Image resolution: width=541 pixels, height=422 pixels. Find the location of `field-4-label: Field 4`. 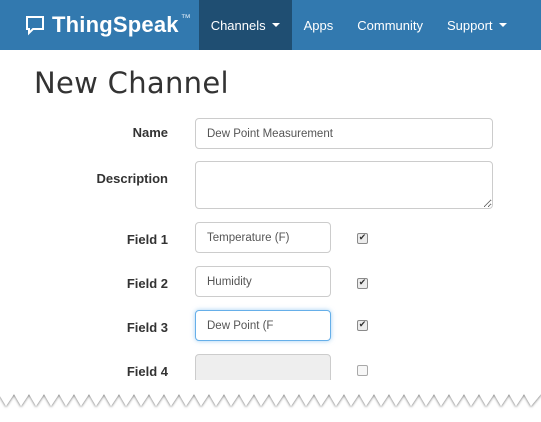

field-4-label: Field 4 is located at coordinates (147, 371).